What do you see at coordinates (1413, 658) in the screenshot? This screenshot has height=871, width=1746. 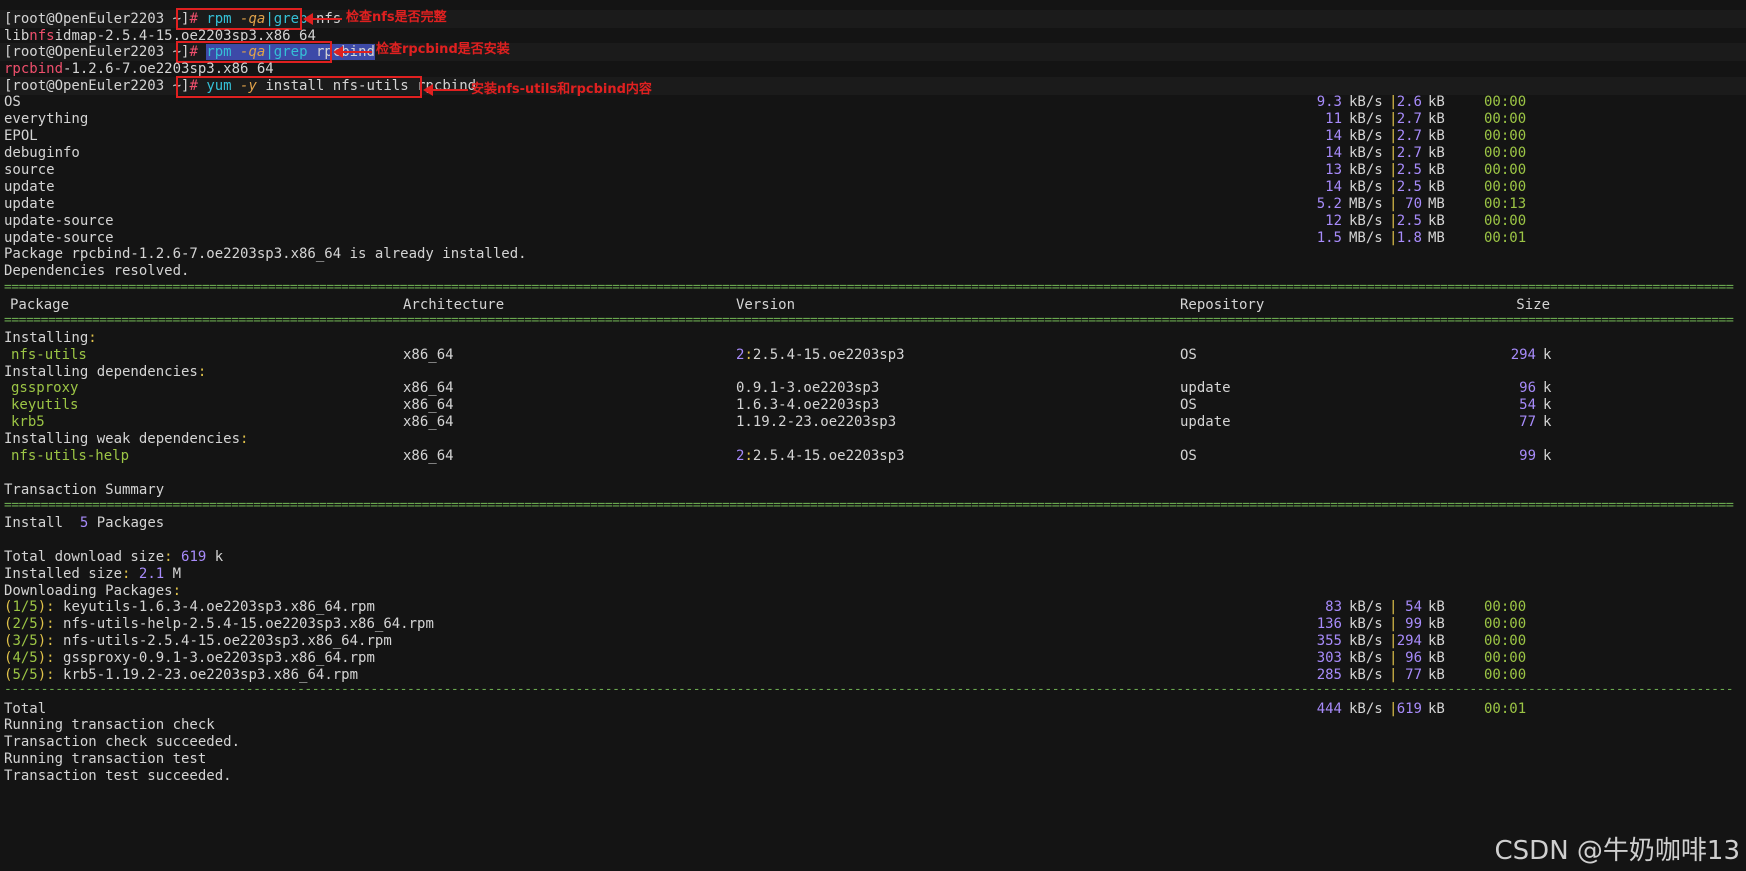 I see `download-size: 96` at bounding box center [1413, 658].